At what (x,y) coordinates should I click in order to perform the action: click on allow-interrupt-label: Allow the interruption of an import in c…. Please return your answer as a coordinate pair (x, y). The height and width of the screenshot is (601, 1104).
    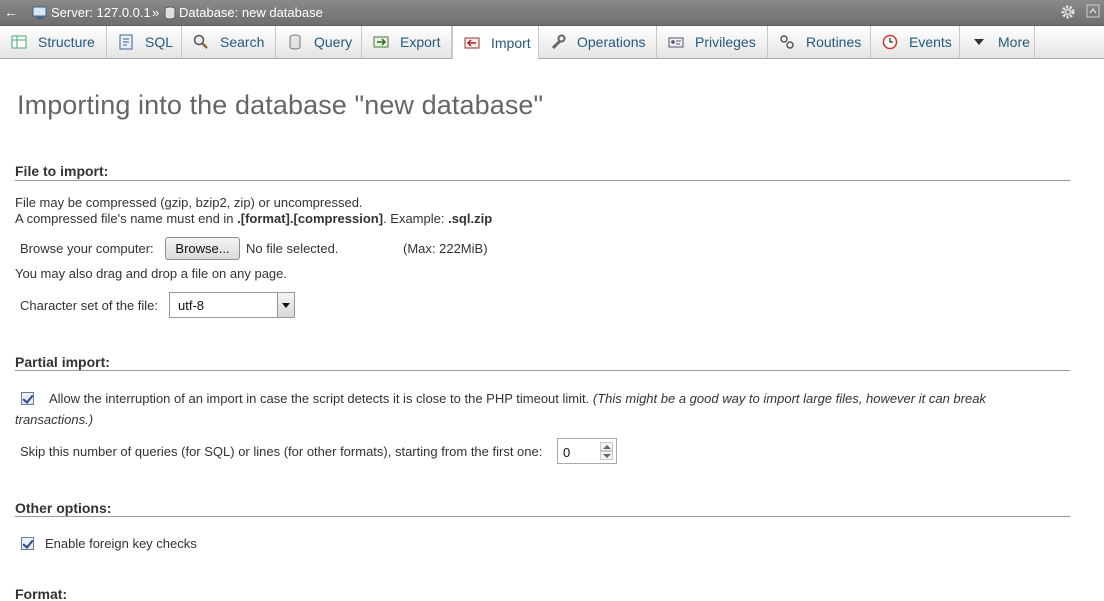
    Looking at the image, I should click on (319, 398).